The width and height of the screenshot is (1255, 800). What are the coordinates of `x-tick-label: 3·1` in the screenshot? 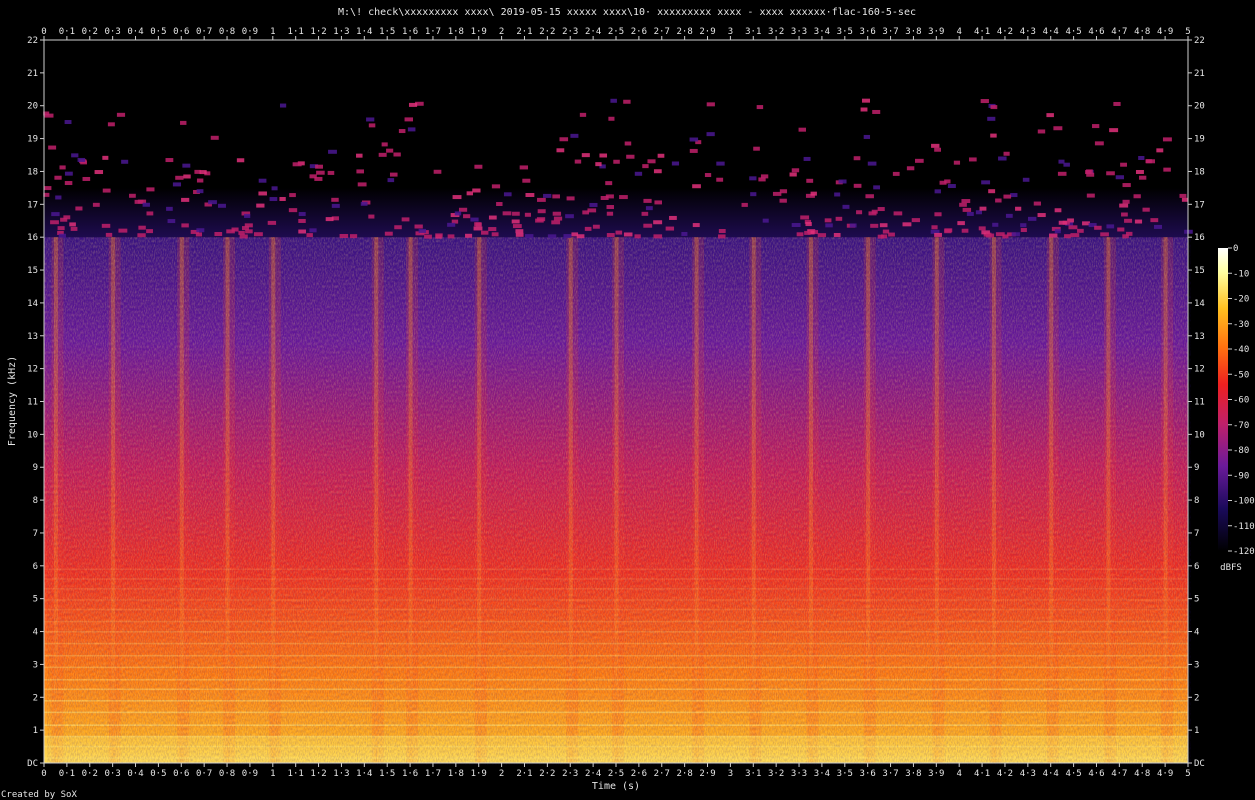 It's located at (753, 774).